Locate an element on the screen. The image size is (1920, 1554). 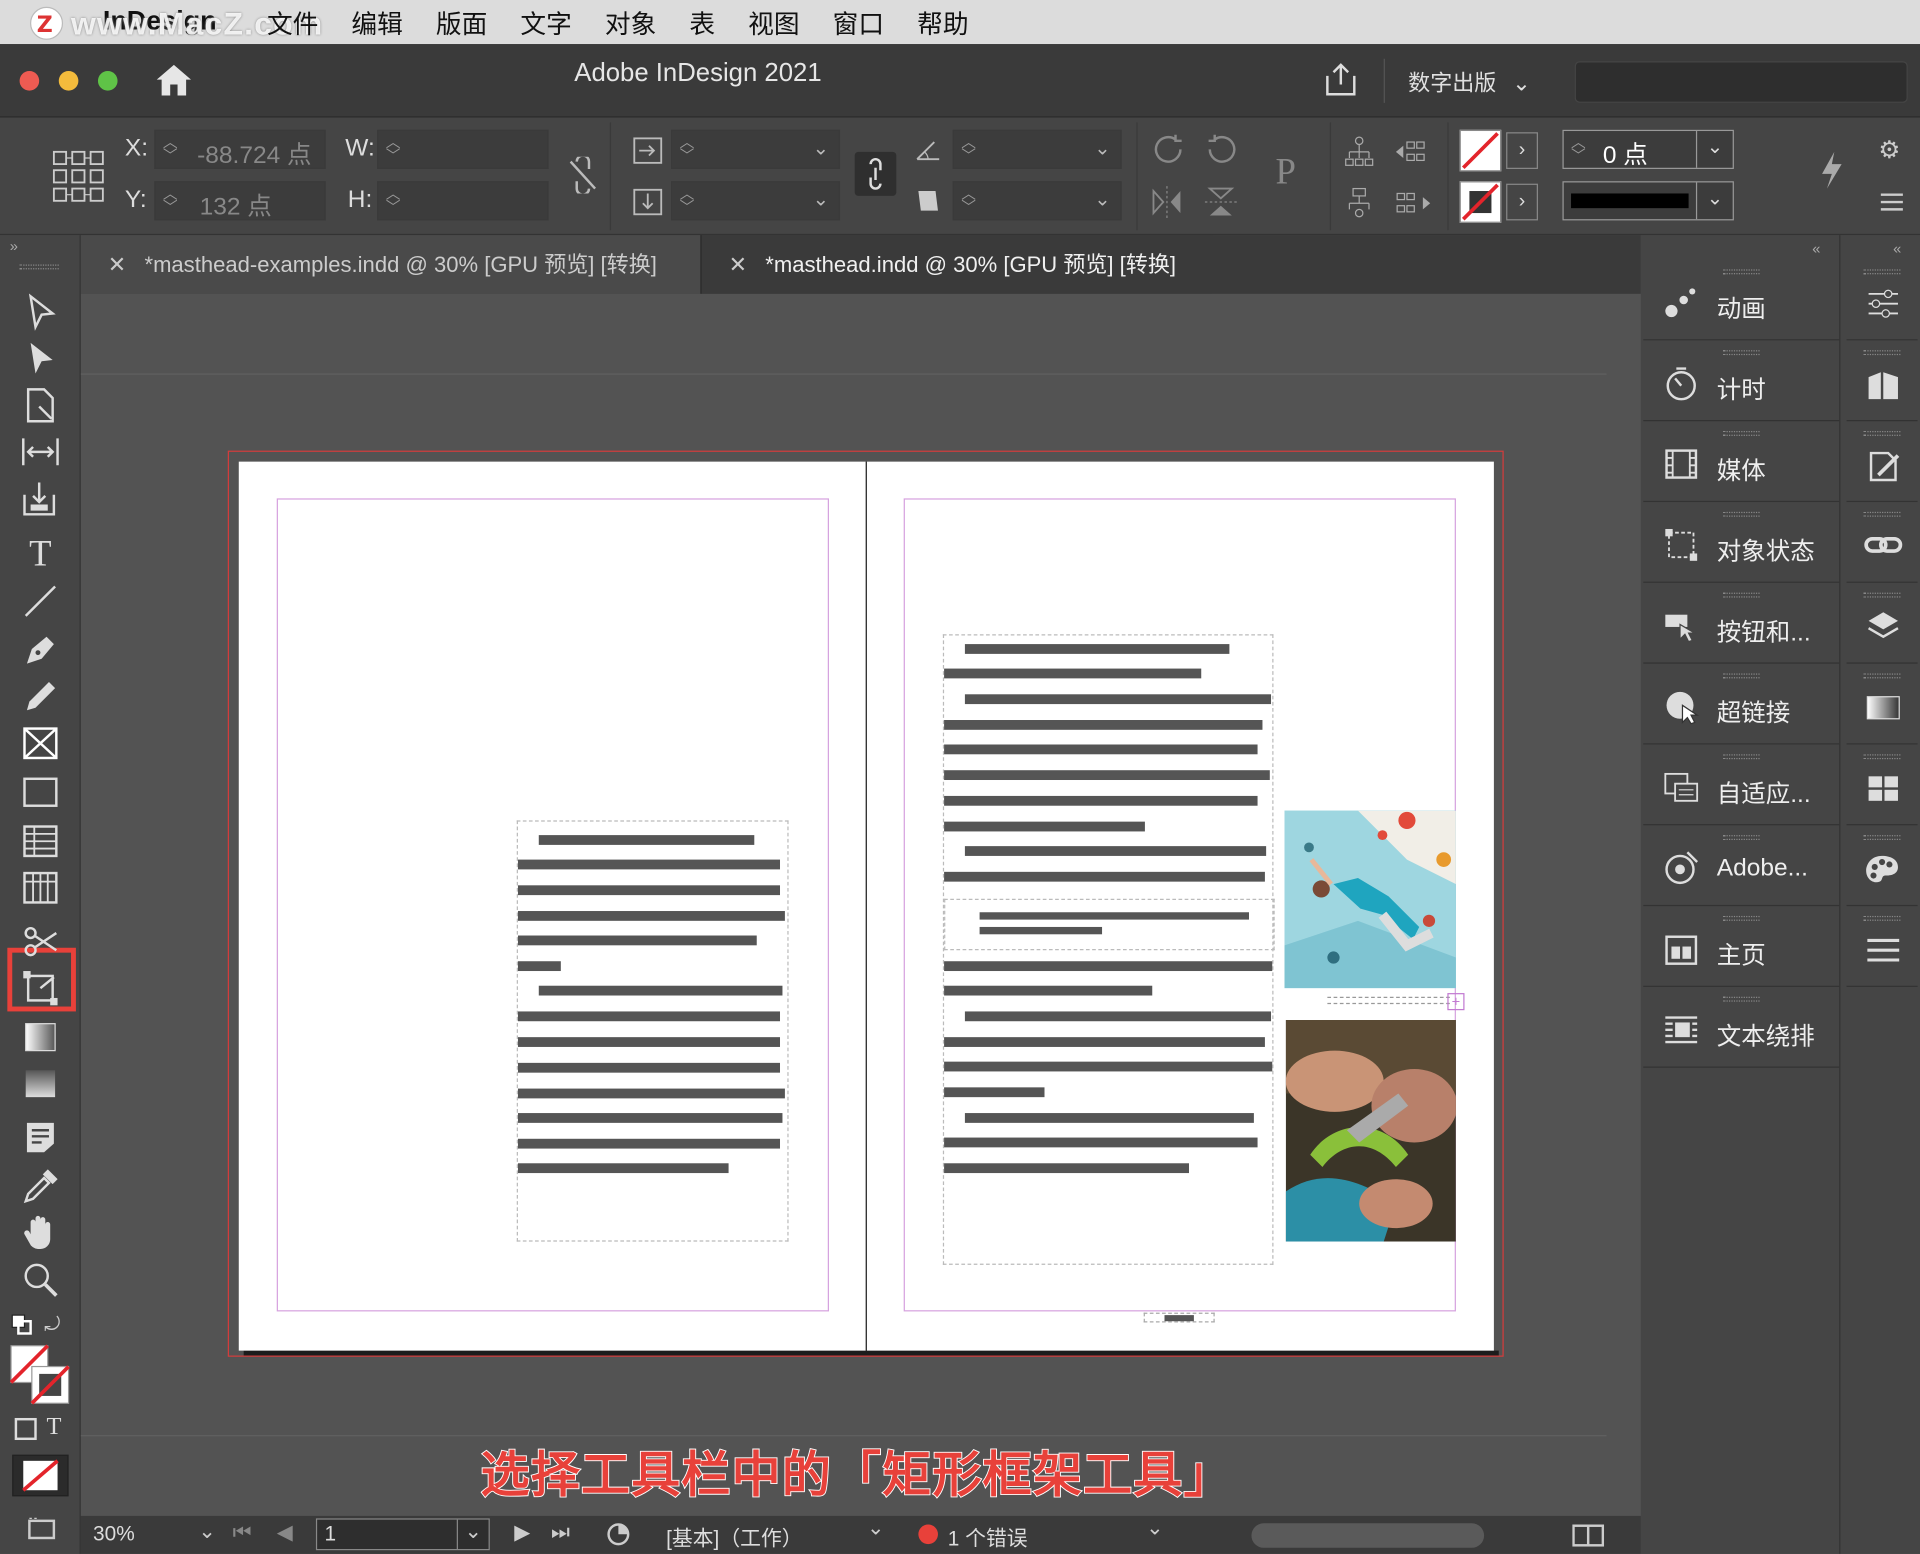
width-field: ︿ ﹀ is located at coordinates (463, 149).